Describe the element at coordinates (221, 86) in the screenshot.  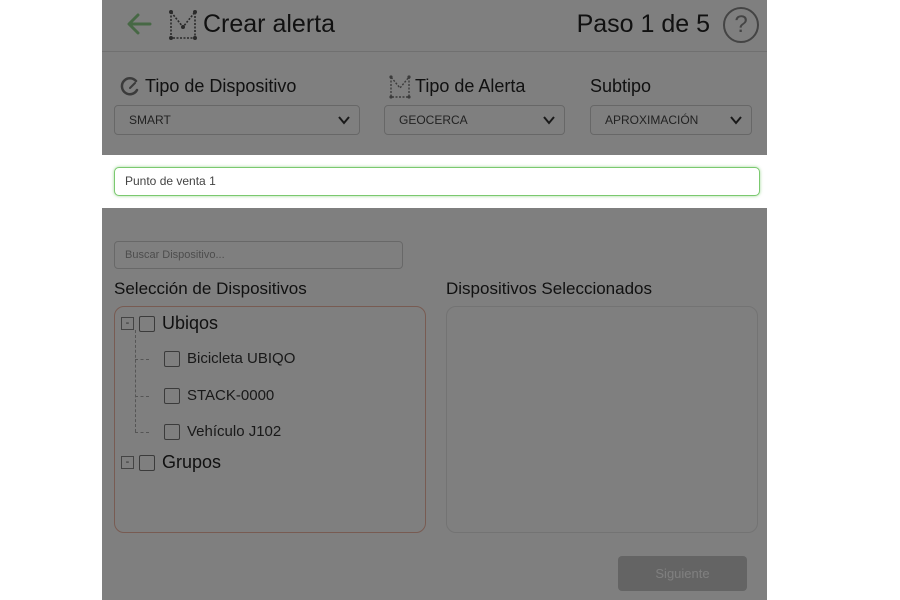
I see `device-type-label: Tipo de Dispositivo` at that location.